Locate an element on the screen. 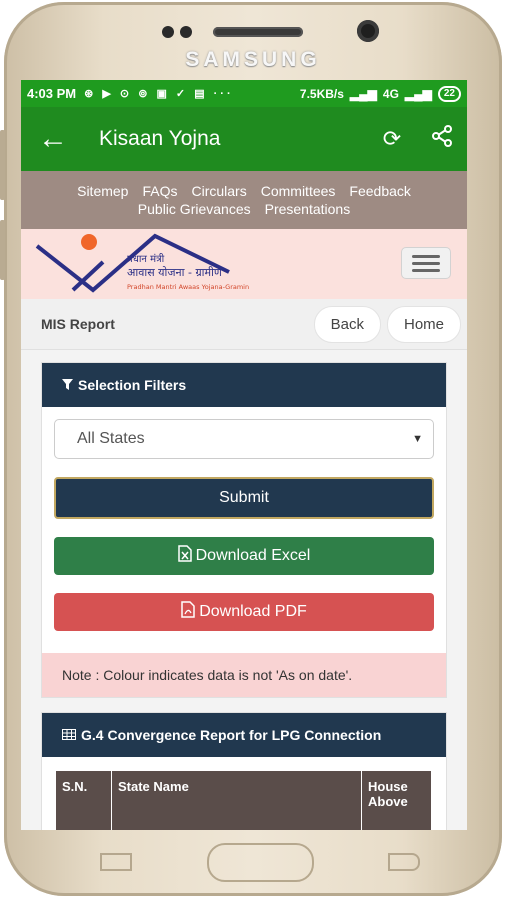 The width and height of the screenshot is (506, 900). notification-icons: ⊛ ▶ ⊙ ⊚ ▣ ✓ ▤ ··· is located at coordinates (159, 94).